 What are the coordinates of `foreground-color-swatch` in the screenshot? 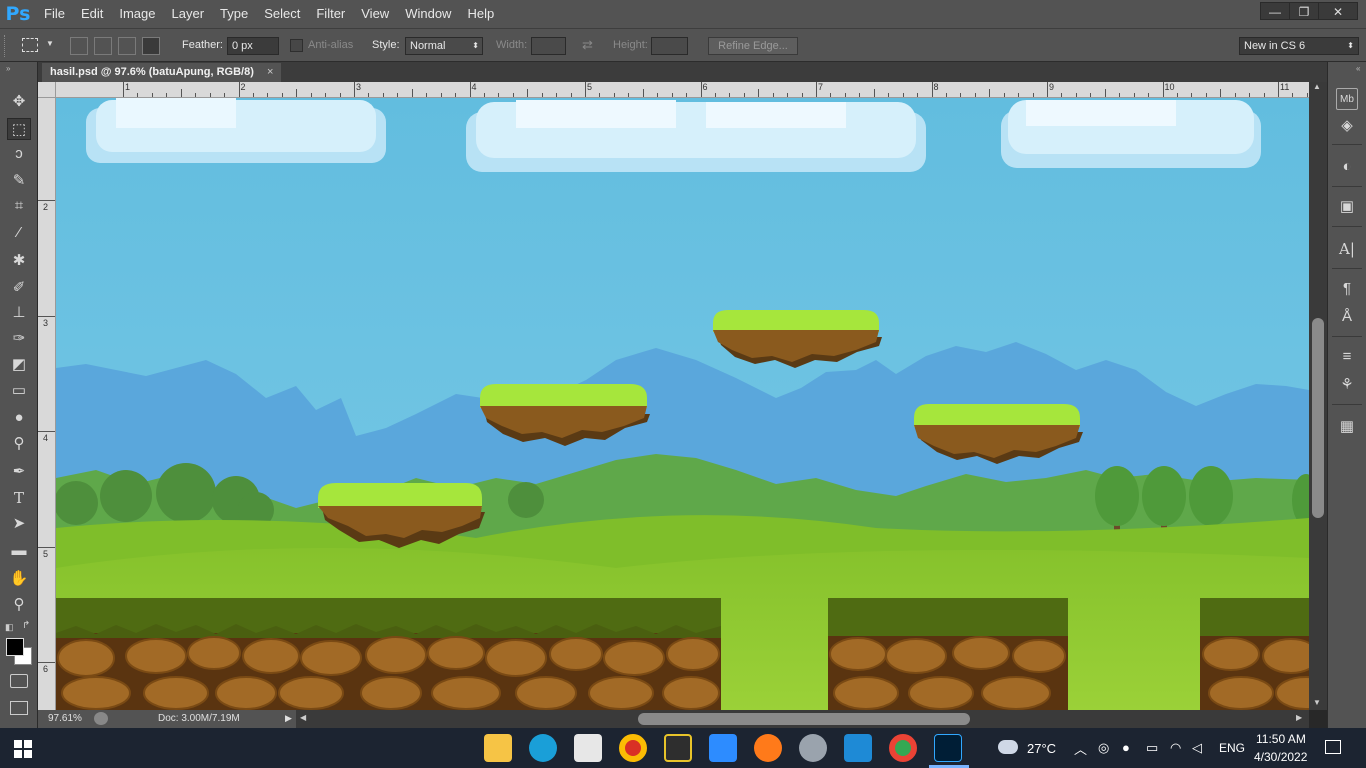 It's located at (15, 647).